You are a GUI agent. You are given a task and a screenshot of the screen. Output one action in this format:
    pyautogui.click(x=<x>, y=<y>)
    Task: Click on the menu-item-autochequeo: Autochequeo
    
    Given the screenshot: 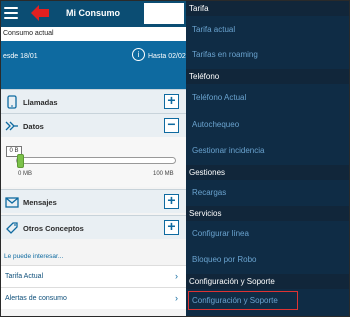 What is the action you would take?
    pyautogui.click(x=215, y=124)
    